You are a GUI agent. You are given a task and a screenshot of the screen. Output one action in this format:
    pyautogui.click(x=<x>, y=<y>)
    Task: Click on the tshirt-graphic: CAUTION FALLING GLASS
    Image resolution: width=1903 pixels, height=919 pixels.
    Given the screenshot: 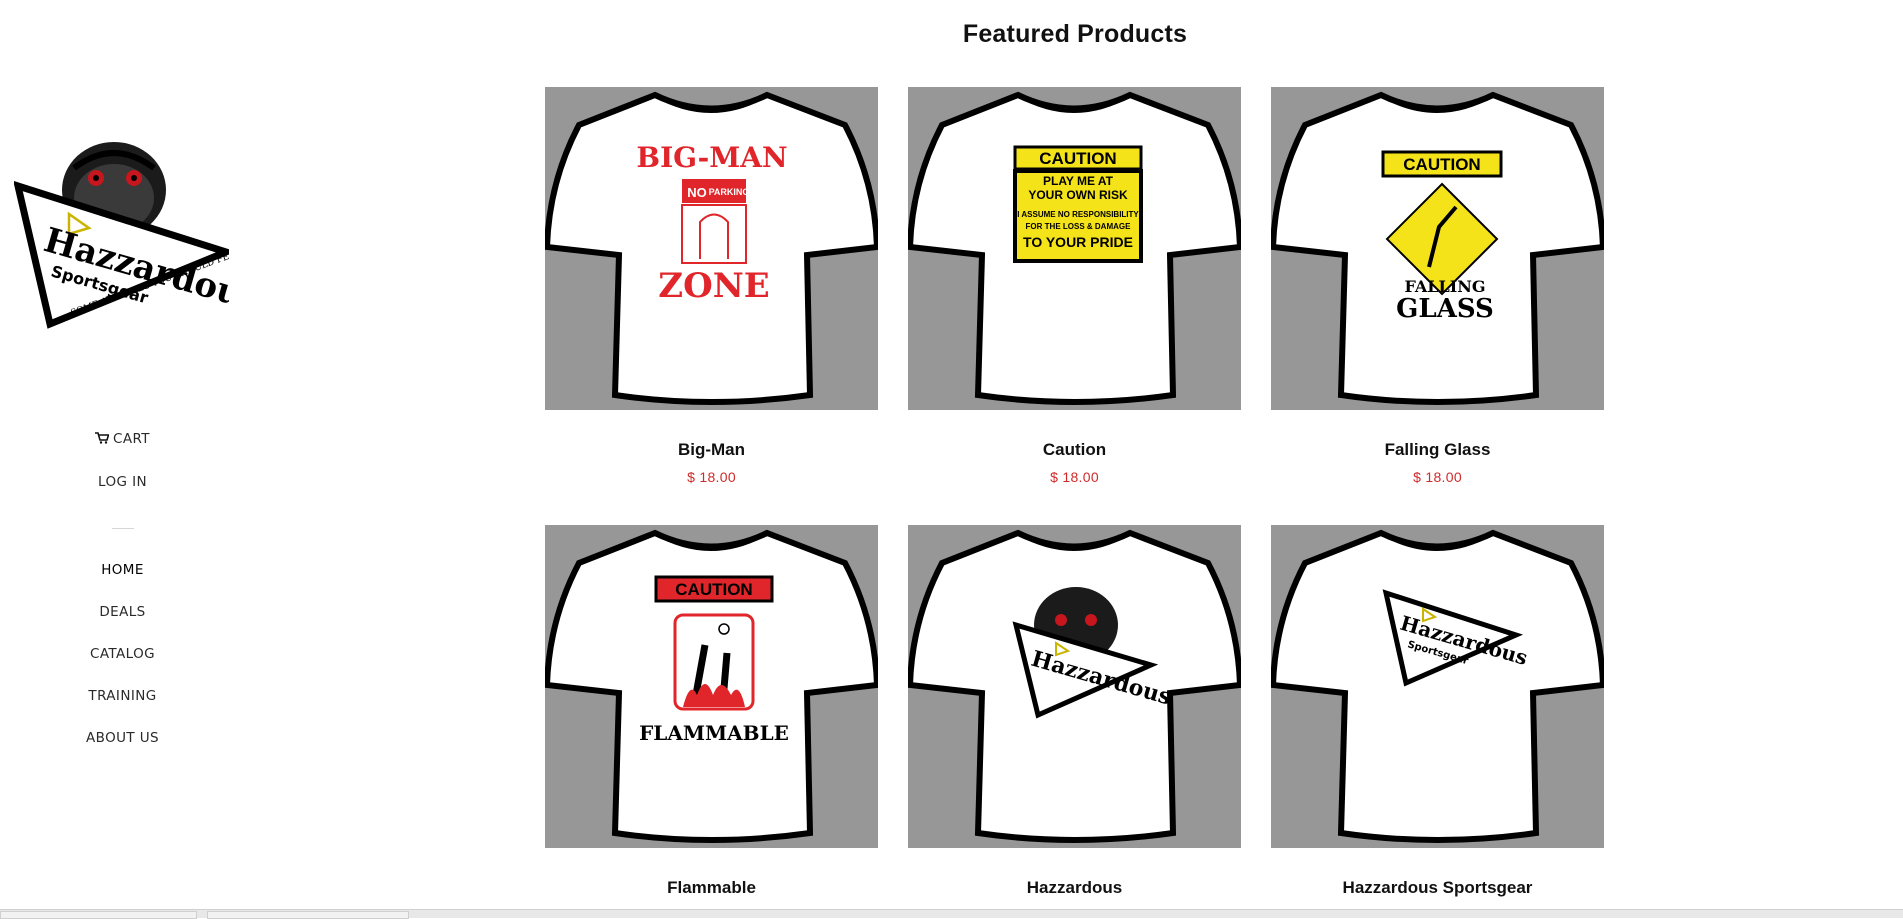 What is the action you would take?
    pyautogui.click(x=1437, y=248)
    